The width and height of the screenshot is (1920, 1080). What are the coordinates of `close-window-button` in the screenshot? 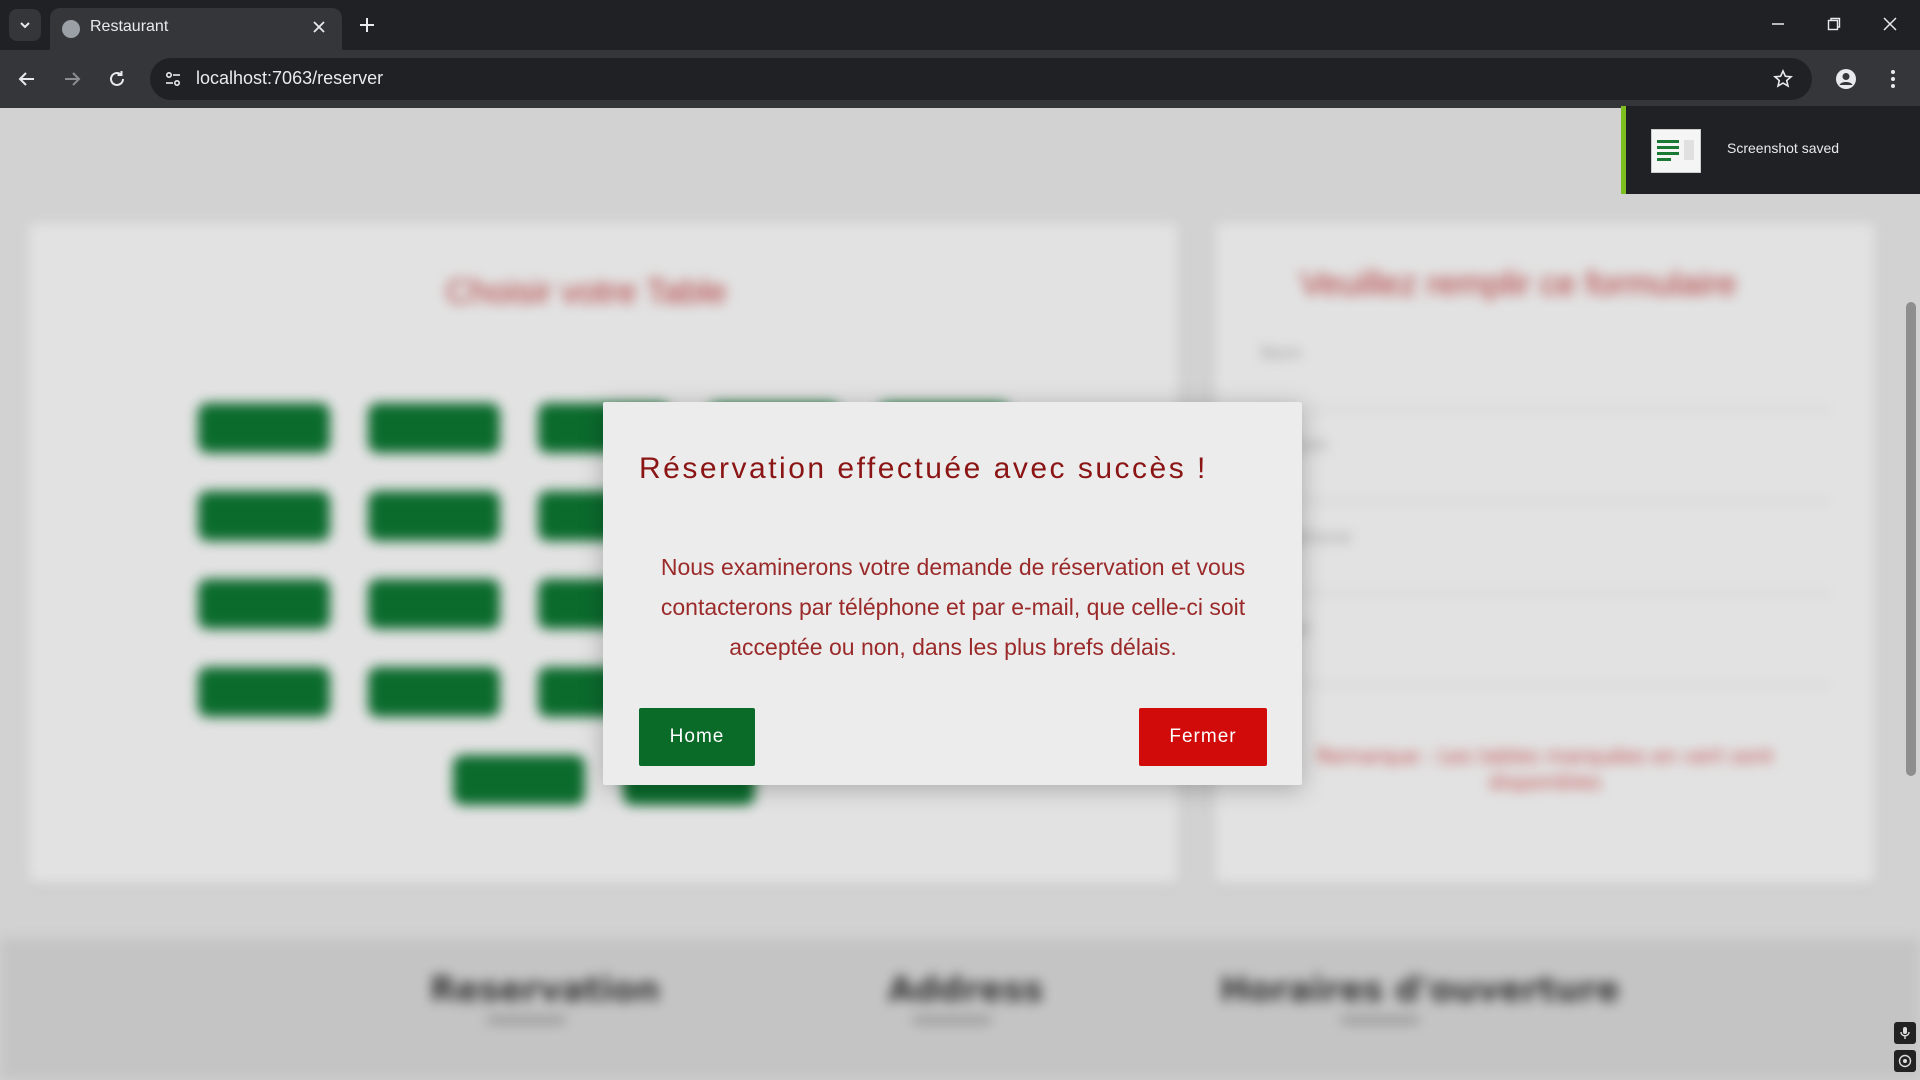 It's located at (1890, 24).